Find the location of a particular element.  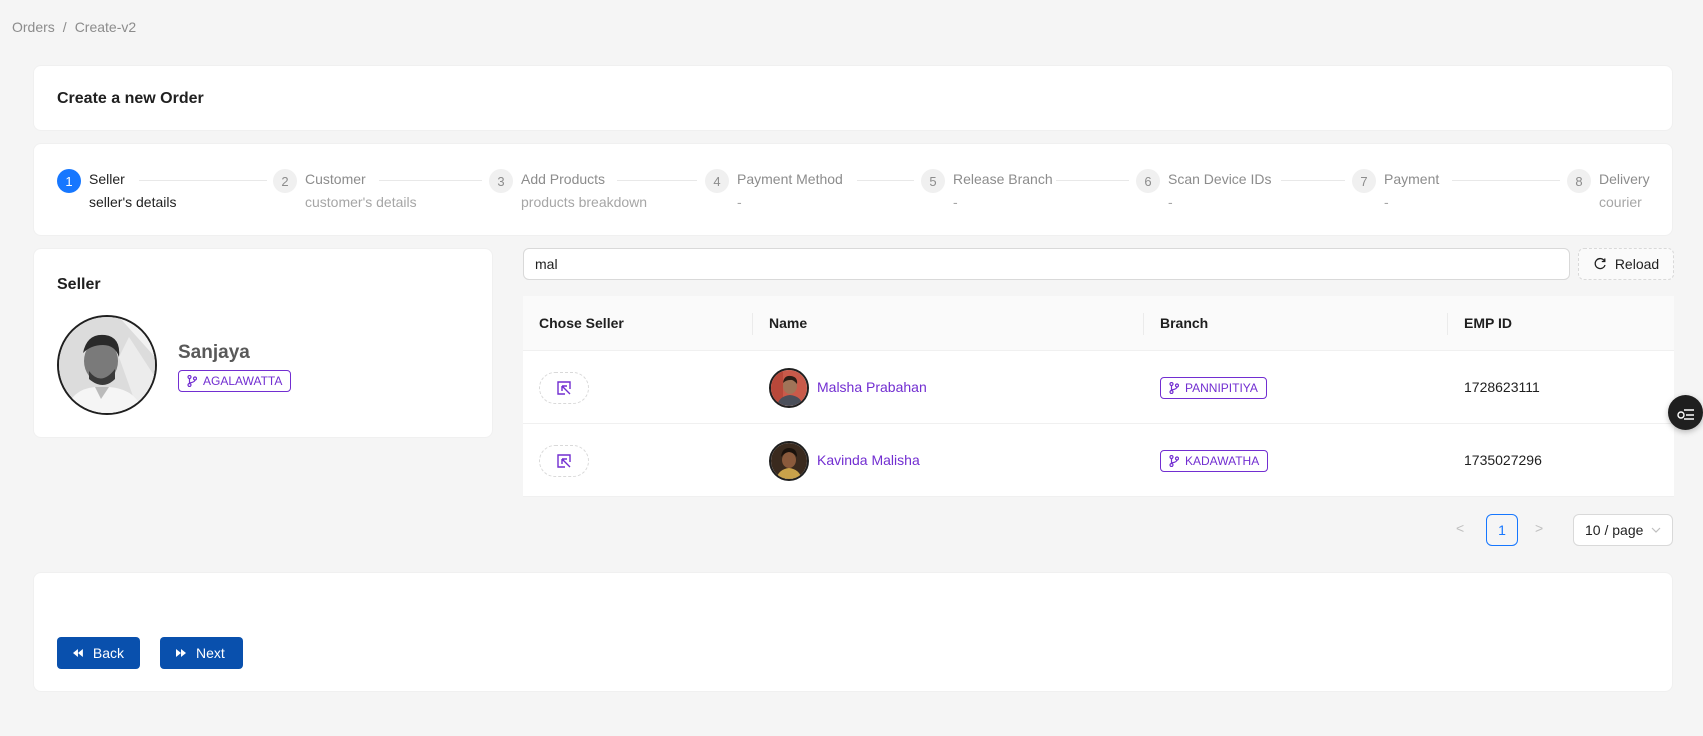

breadcrumb: Orders / Create-v2 is located at coordinates (74, 27).